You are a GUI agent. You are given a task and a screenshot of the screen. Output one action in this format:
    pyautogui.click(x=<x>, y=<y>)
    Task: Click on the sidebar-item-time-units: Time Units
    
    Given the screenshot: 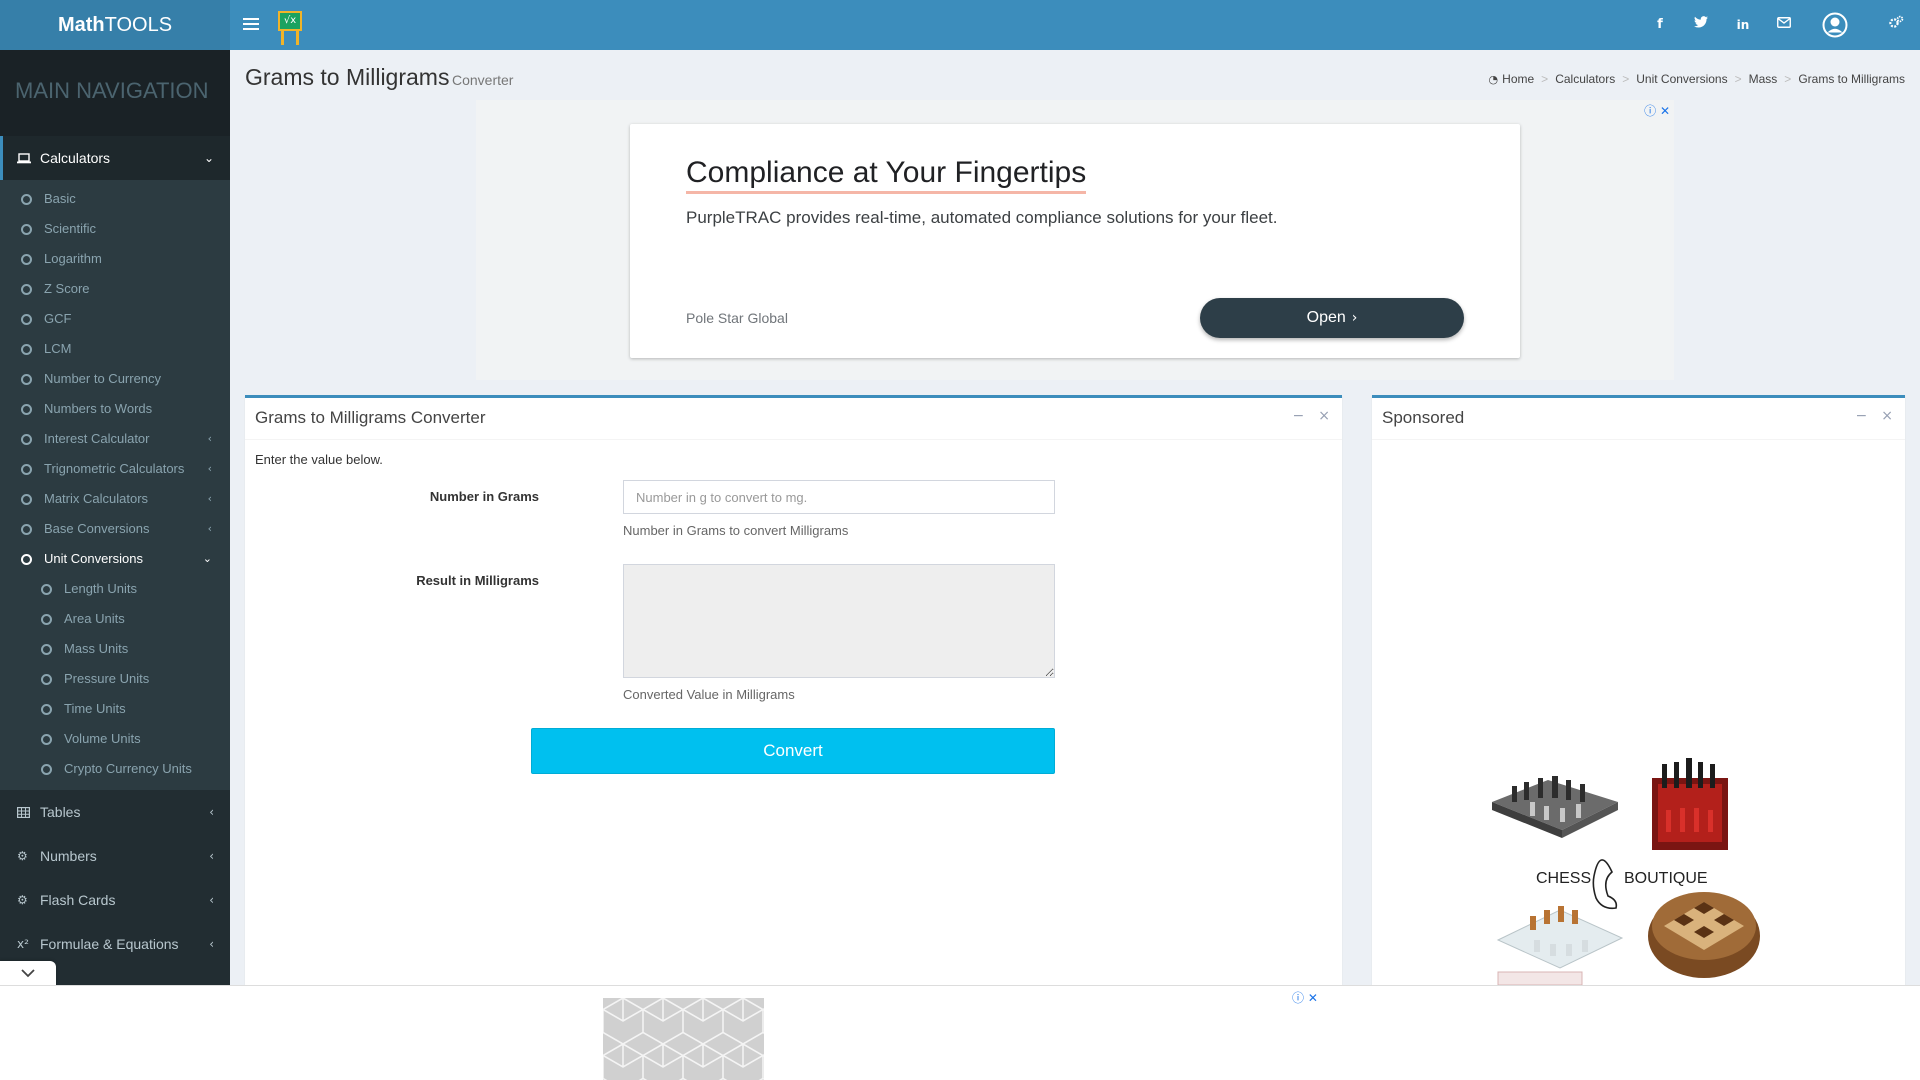 What is the action you would take?
    pyautogui.click(x=115, y=709)
    